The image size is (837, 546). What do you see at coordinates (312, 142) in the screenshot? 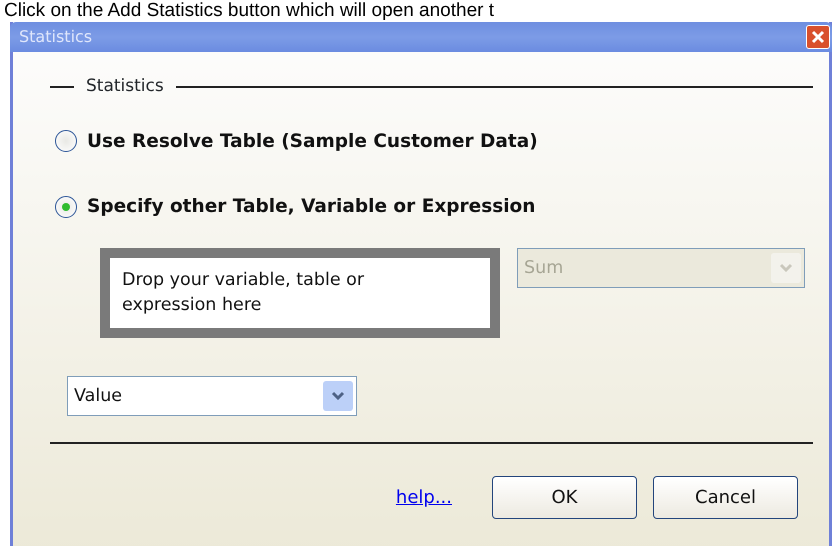
I see `radio-label: Use Resolve Table (Sample Customer Data)` at bounding box center [312, 142].